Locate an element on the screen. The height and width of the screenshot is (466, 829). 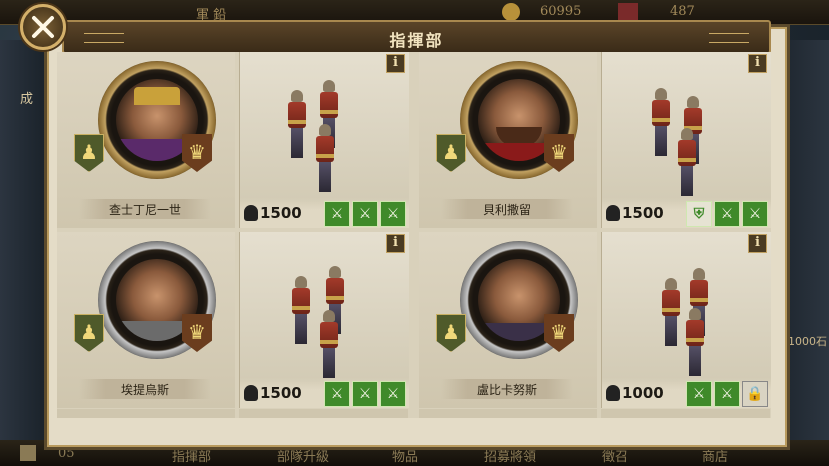
coin-icon is located at coordinates (511, 12).